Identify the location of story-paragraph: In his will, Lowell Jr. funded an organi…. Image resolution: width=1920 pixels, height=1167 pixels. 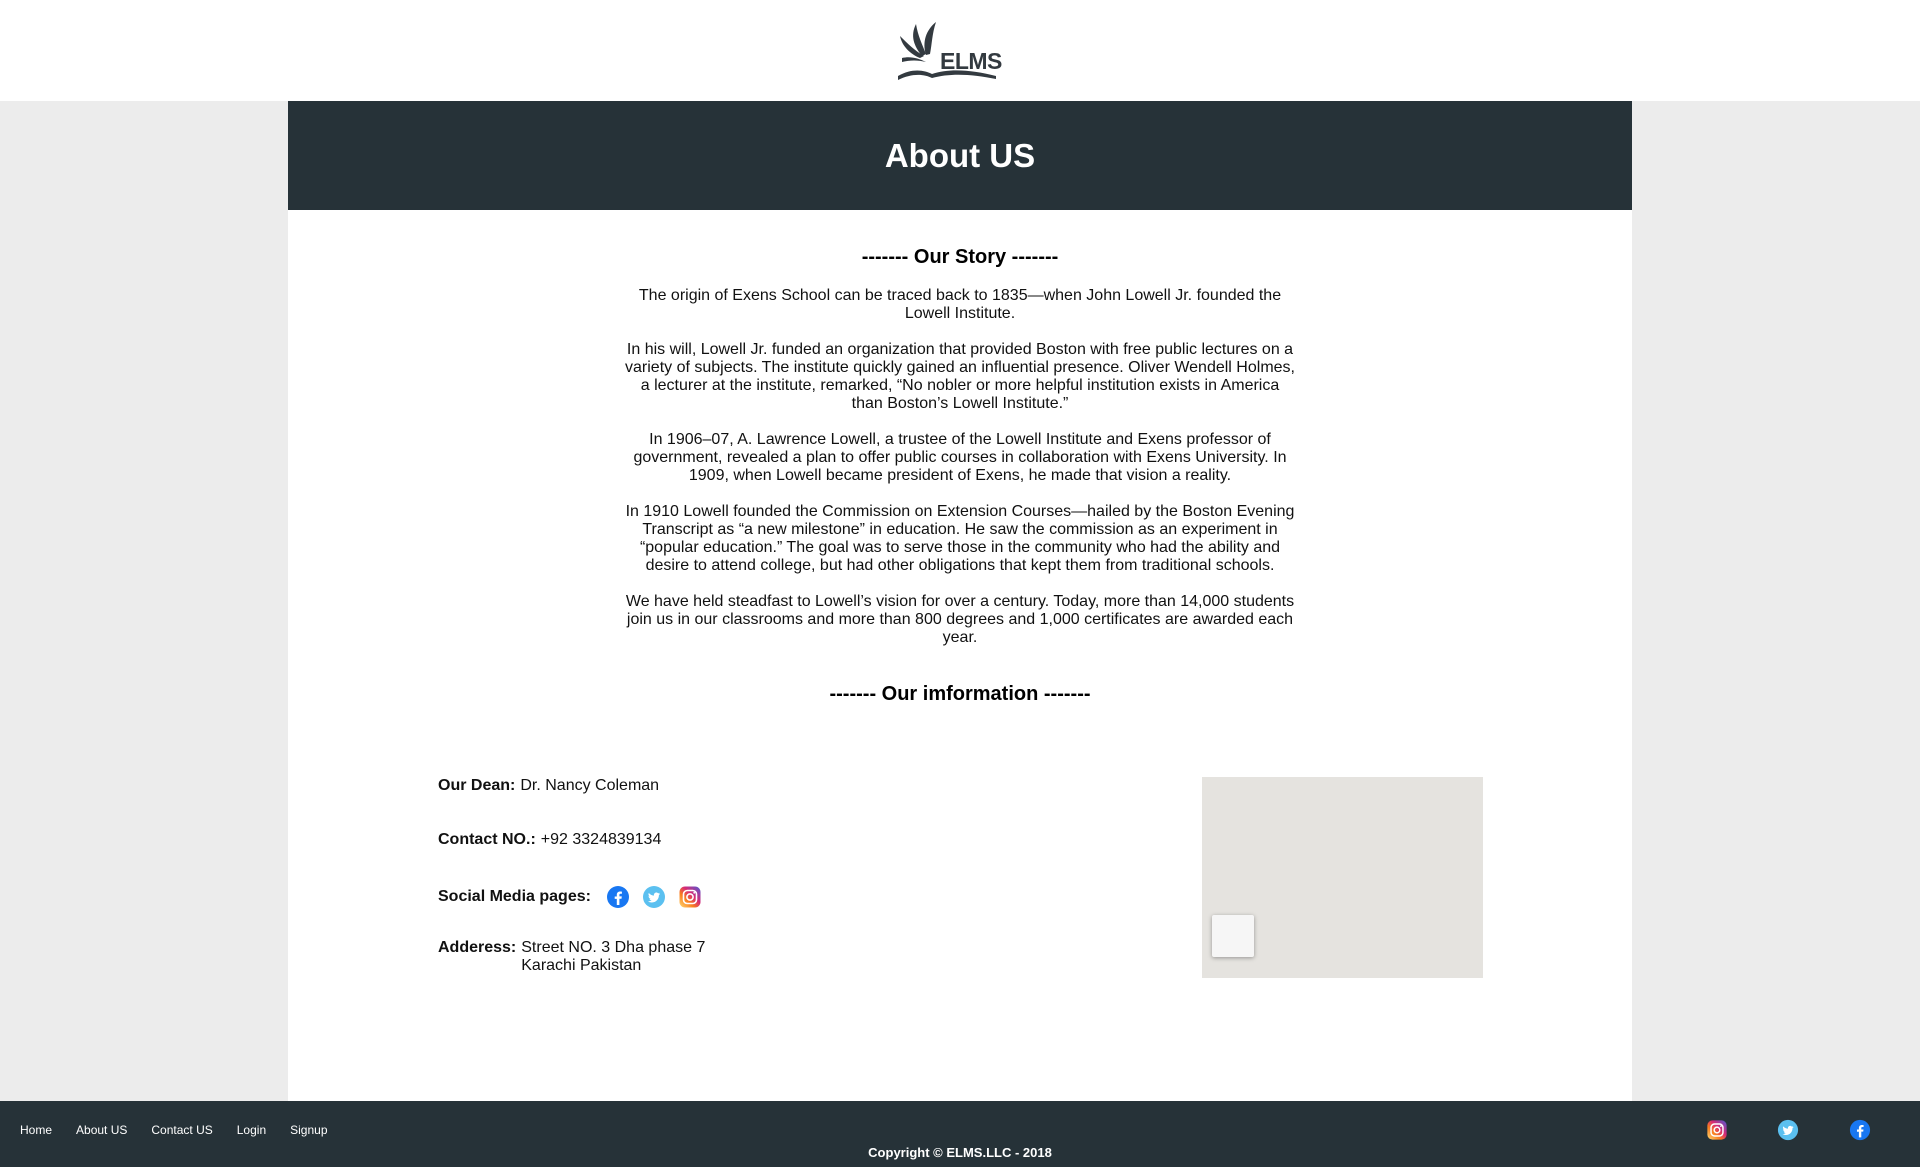
(960, 376).